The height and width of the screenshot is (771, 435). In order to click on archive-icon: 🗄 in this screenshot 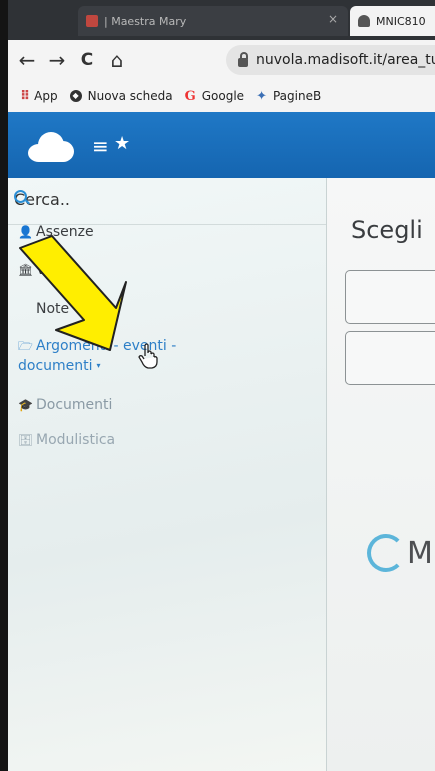, I will do `click(26, 440)`.